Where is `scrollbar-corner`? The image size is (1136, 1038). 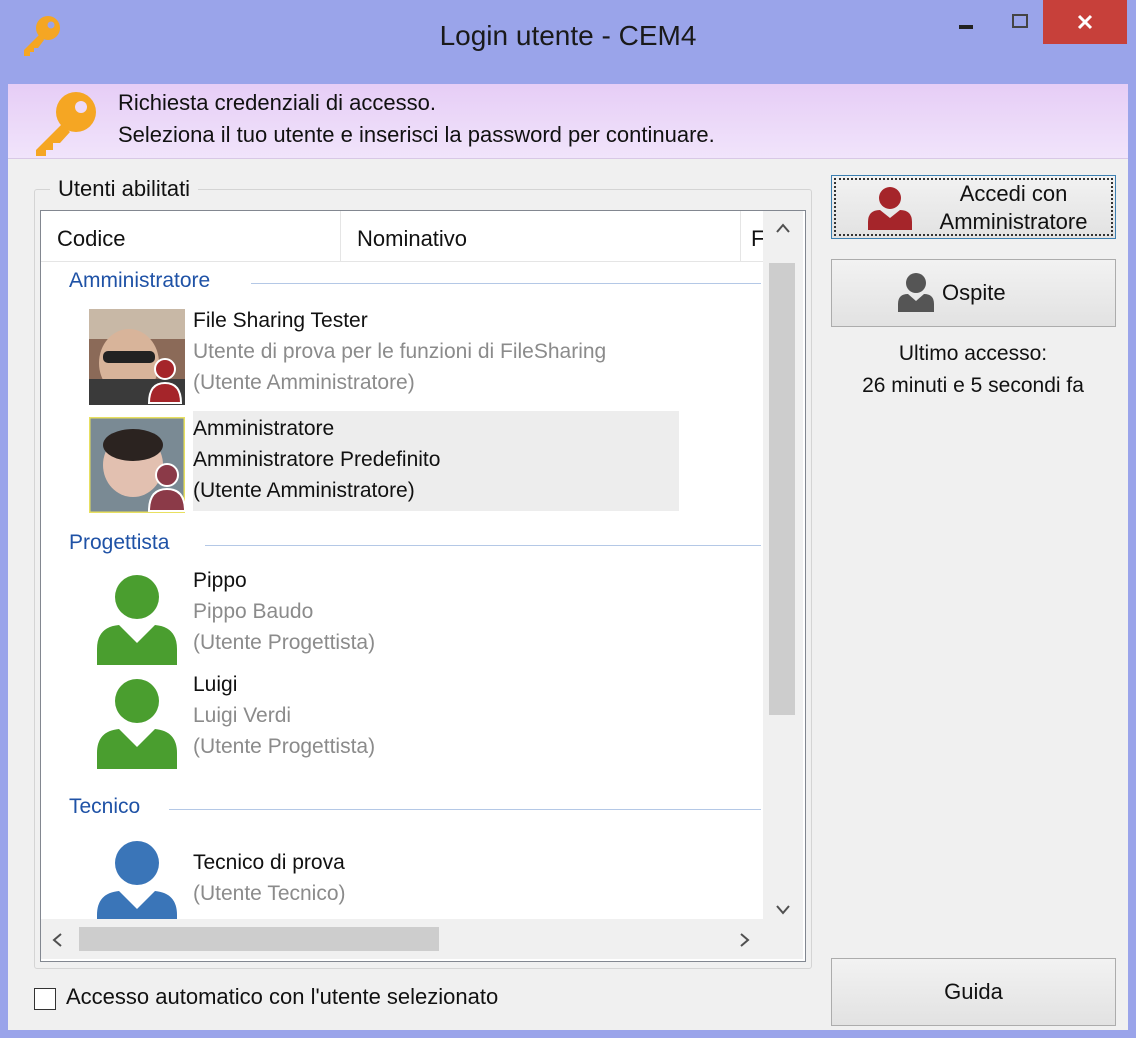 scrollbar-corner is located at coordinates (783, 939).